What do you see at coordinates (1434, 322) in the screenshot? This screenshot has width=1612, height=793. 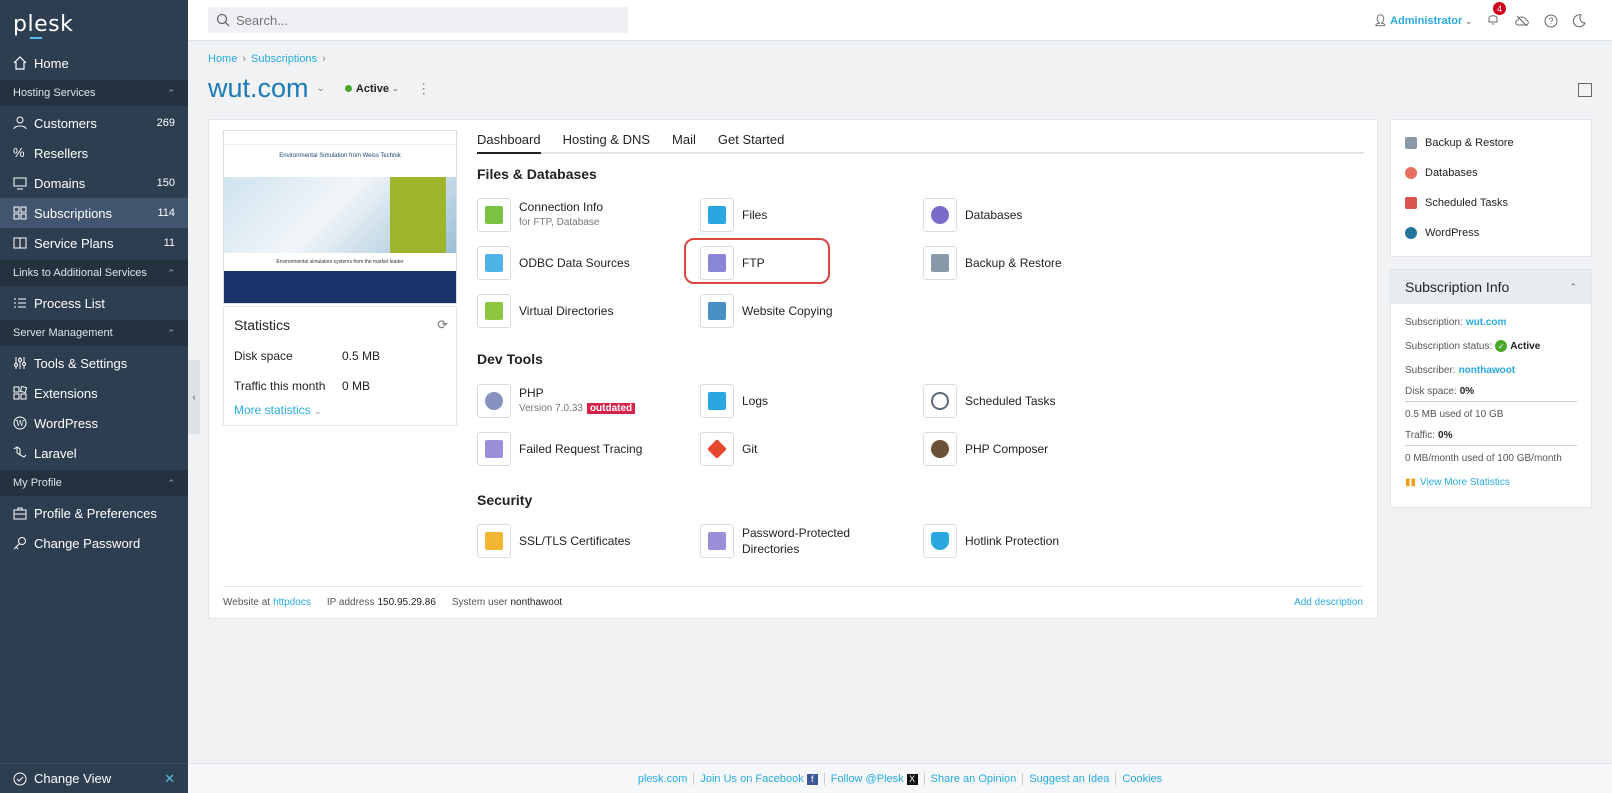 I see `info-label: Subscription:` at bounding box center [1434, 322].